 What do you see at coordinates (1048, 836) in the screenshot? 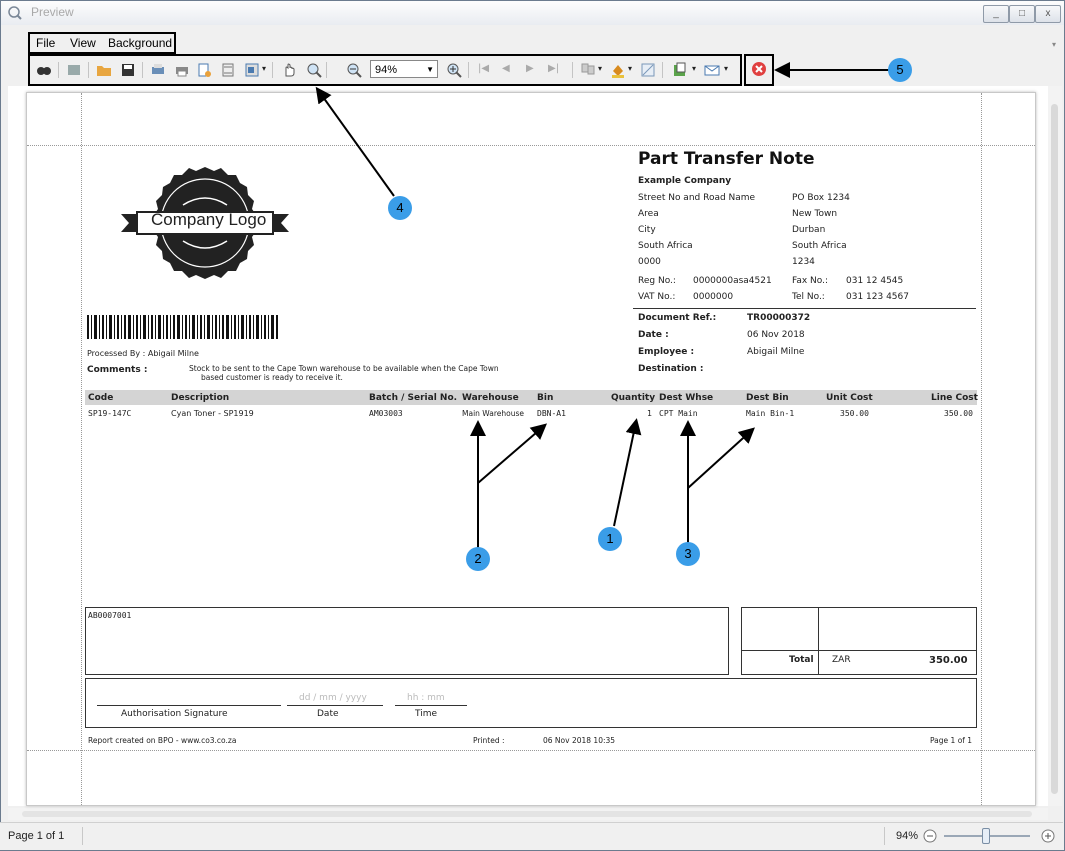
I see `zoom-in-status-icon` at bounding box center [1048, 836].